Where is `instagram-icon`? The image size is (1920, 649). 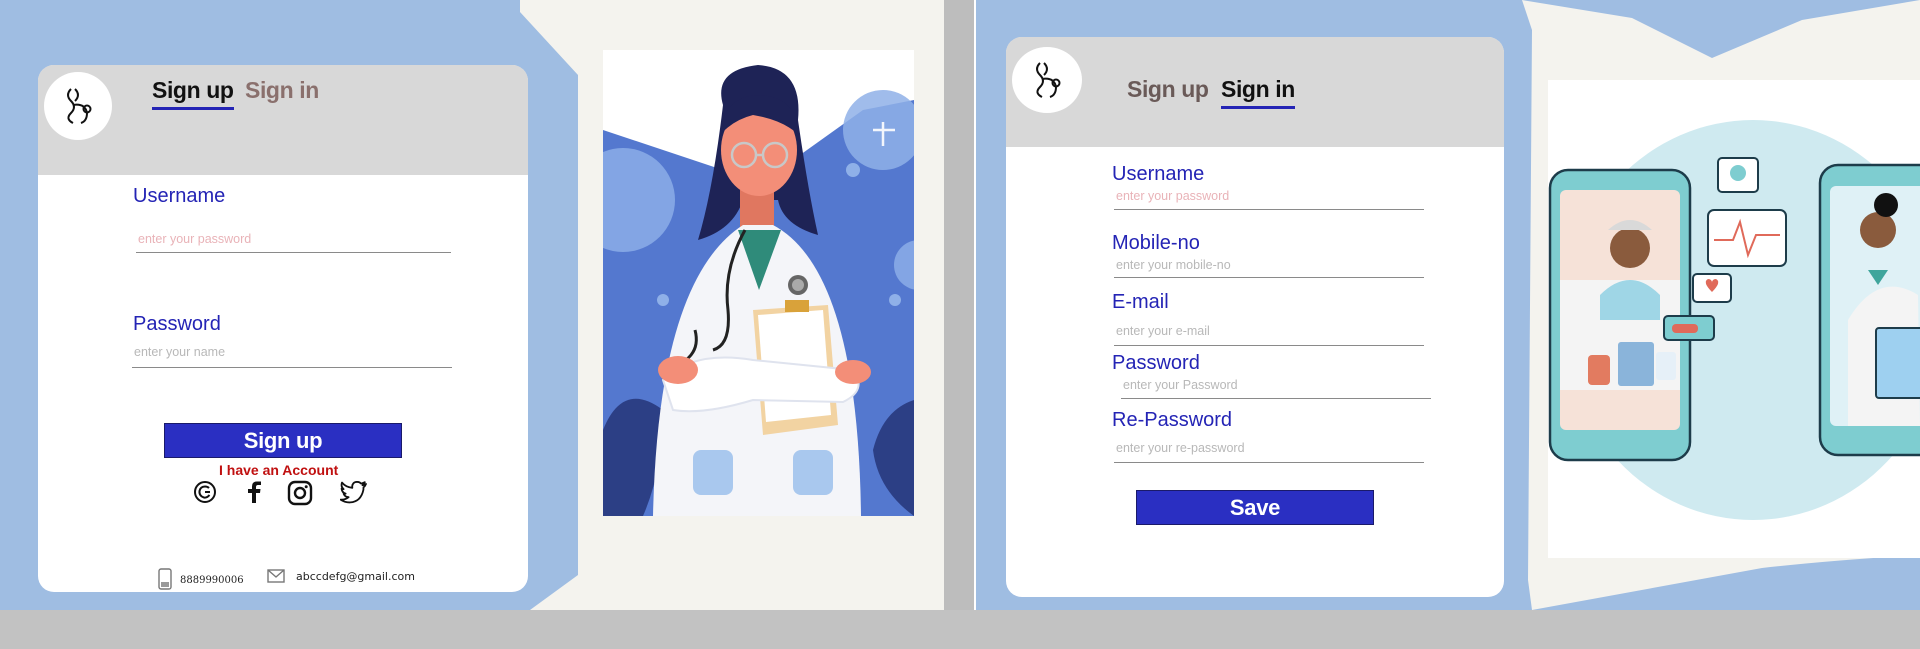
instagram-icon is located at coordinates (300, 493).